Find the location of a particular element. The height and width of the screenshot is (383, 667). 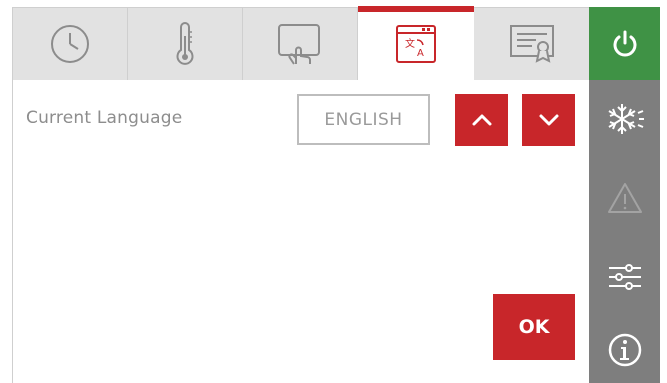

alarm-button is located at coordinates (624, 198).